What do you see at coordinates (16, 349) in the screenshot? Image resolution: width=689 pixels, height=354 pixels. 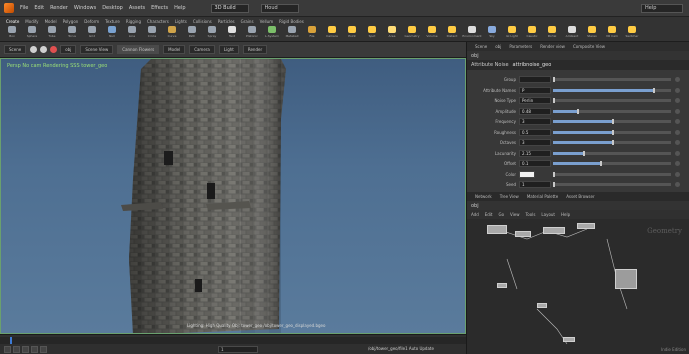 I see `step-back-icon` at bounding box center [16, 349].